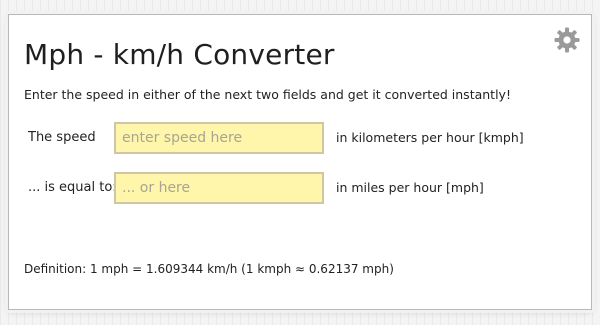 Image resolution: width=600 pixels, height=325 pixels. Describe the element at coordinates (430, 137) in the screenshot. I see `kmph-unit-label: in kilometers per hour [kmph]` at that location.